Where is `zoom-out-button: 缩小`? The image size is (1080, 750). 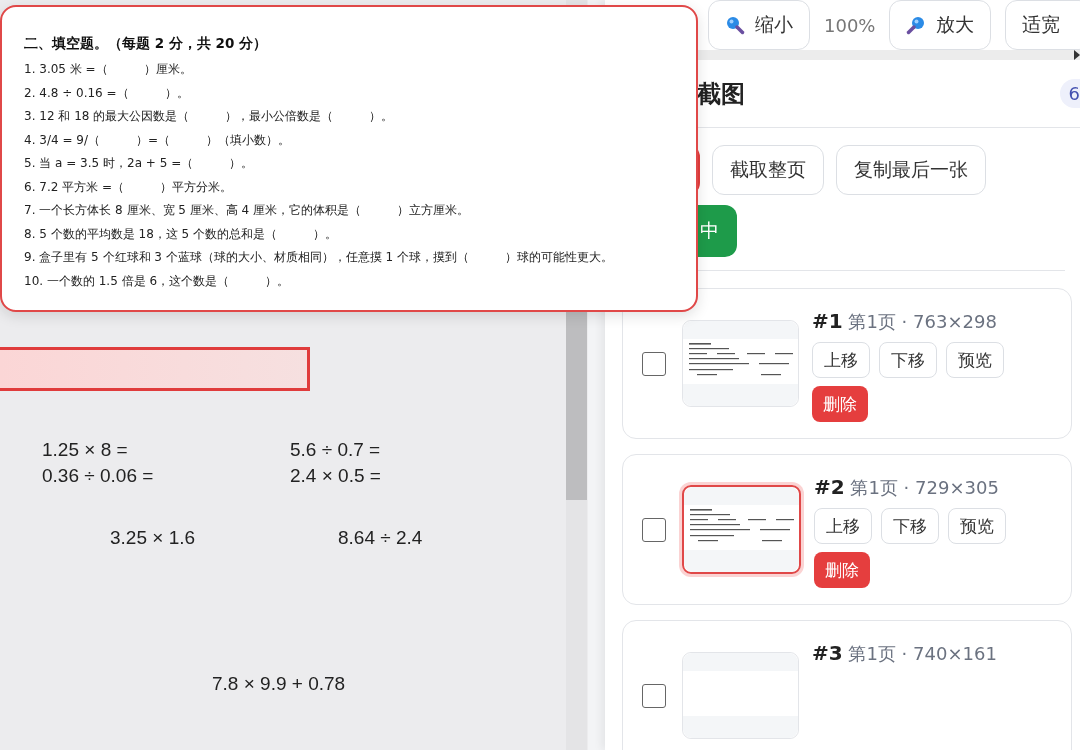
zoom-out-button: 缩小 is located at coordinates (759, 25).